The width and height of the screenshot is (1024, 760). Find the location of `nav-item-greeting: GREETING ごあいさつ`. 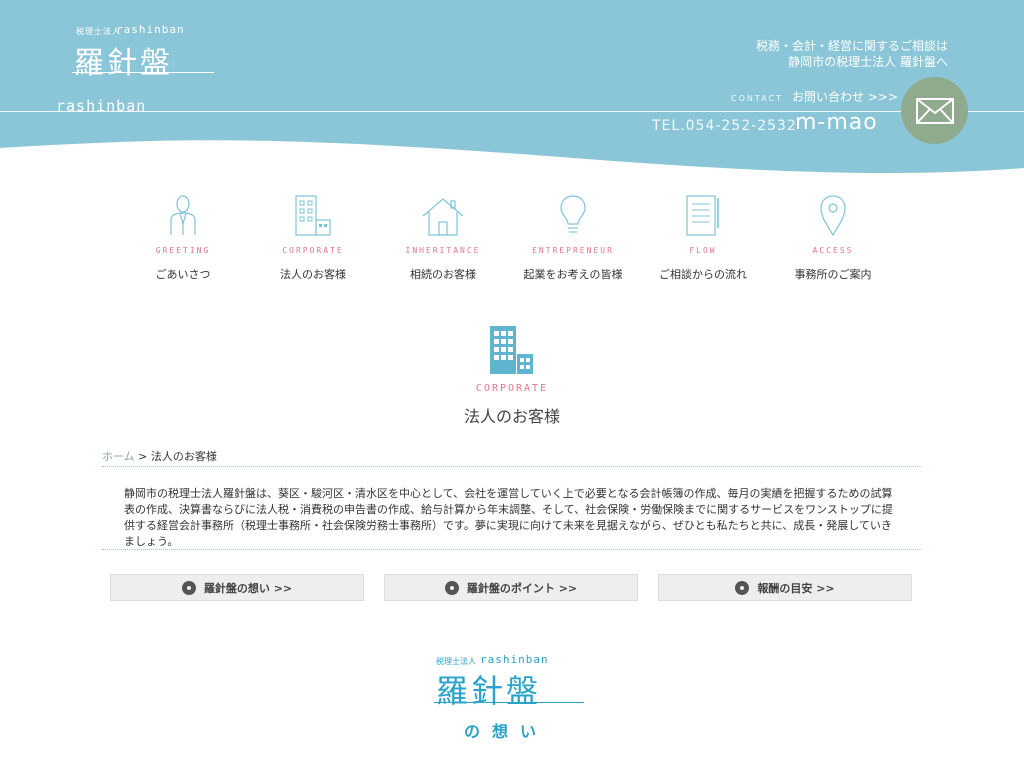

nav-item-greeting: GREETING ごあいさつ is located at coordinates (183, 240).